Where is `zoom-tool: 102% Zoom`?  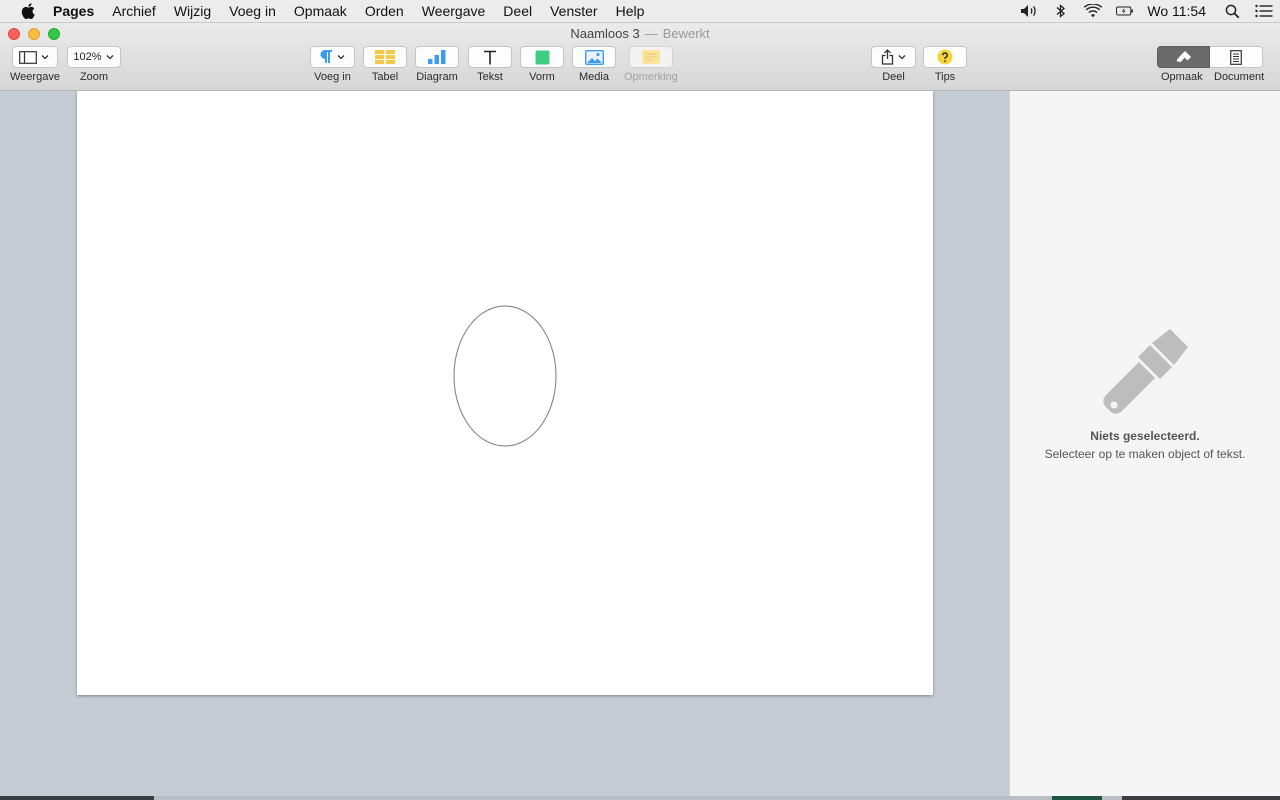
zoom-tool: 102% Zoom is located at coordinates (94, 64).